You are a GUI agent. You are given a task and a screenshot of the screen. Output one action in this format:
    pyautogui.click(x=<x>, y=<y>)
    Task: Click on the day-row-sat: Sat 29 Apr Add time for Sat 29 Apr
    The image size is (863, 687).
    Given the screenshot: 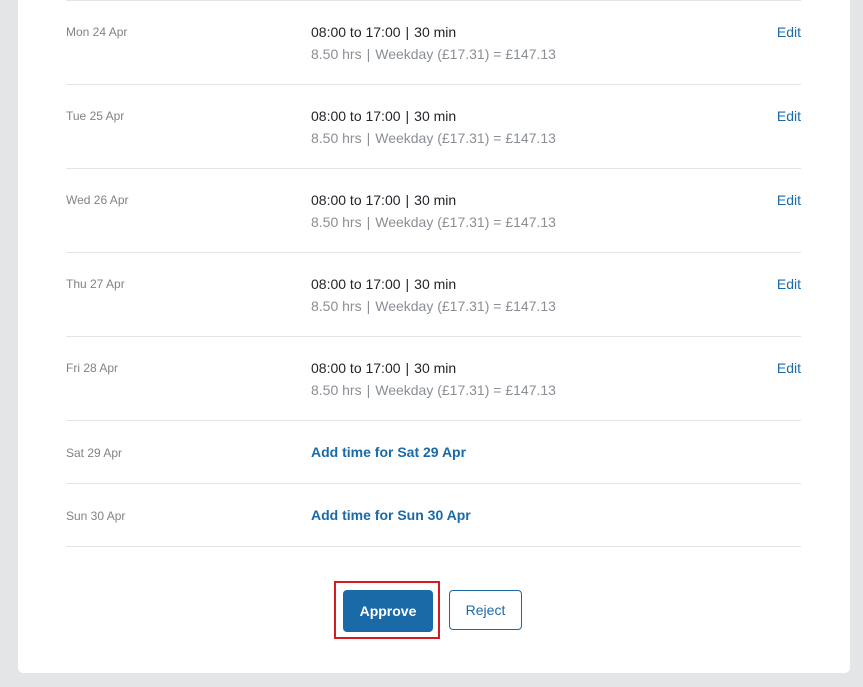 What is the action you would take?
    pyautogui.click(x=433, y=452)
    